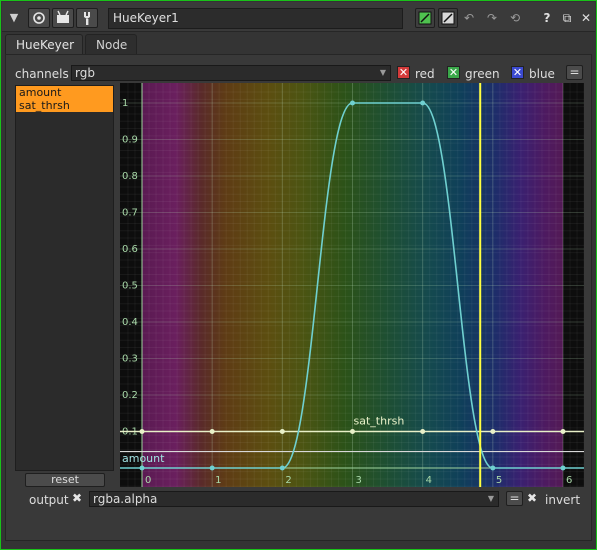 This screenshot has height=550, width=597. I want to click on output-link-button: =, so click(514, 498).